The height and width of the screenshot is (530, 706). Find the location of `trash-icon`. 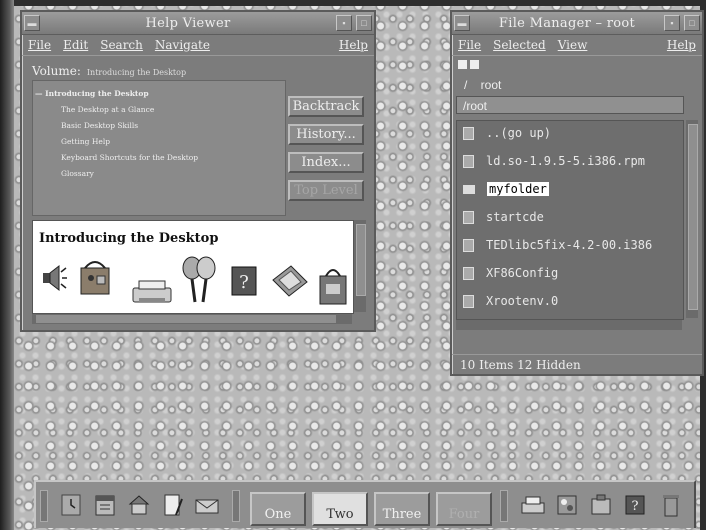

trash-icon is located at coordinates (671, 505).